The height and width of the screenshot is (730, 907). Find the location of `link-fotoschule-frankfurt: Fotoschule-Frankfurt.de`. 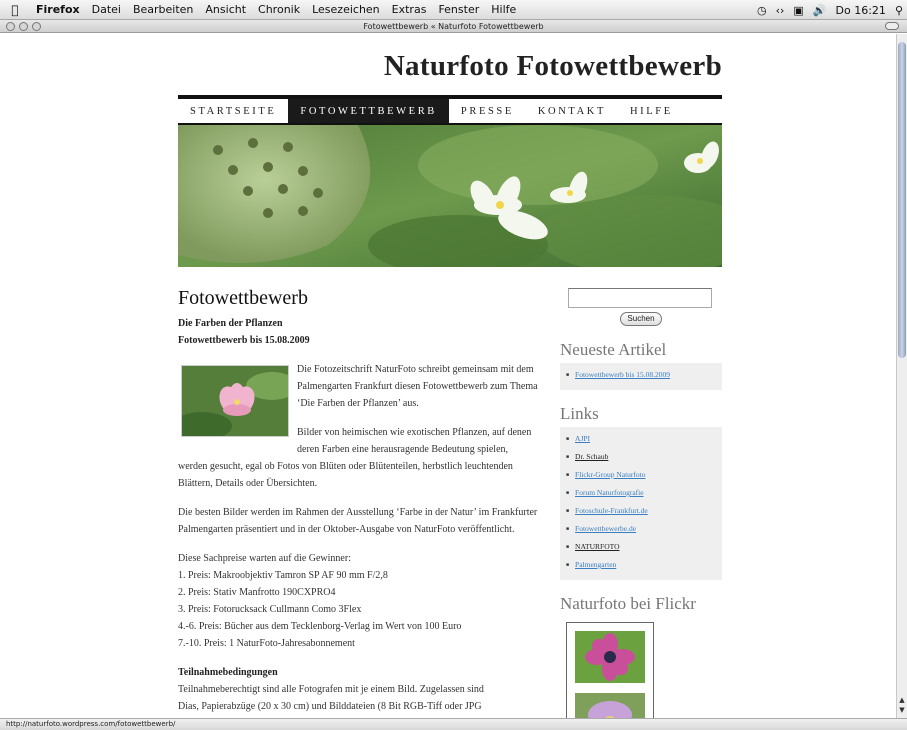

link-fotoschule-frankfurt: Fotoschule-Frankfurt.de is located at coordinates (641, 512).